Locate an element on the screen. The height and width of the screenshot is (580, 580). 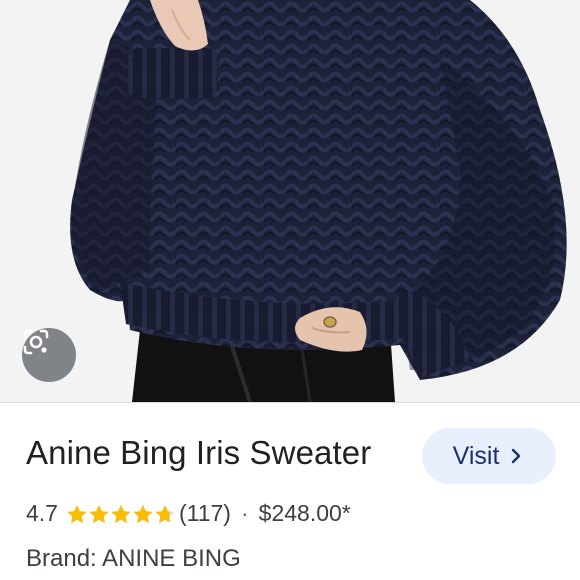
star-rating is located at coordinates (121, 514).